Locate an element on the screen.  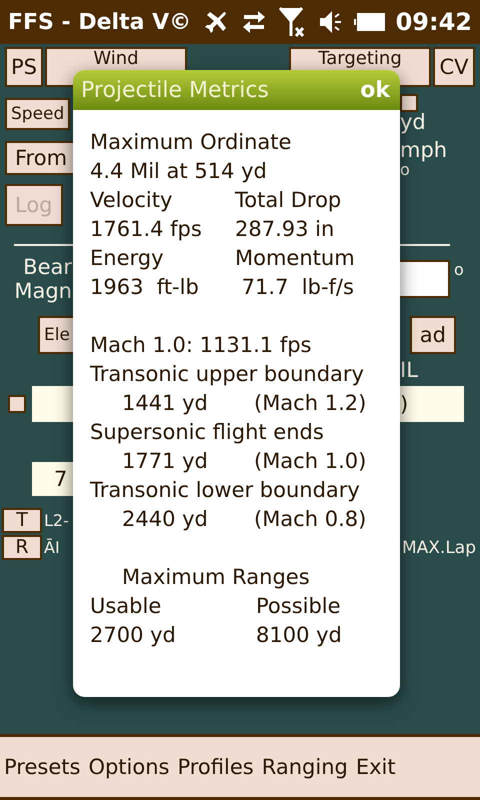
metric-text: 2700 yd is located at coordinates (133, 635).